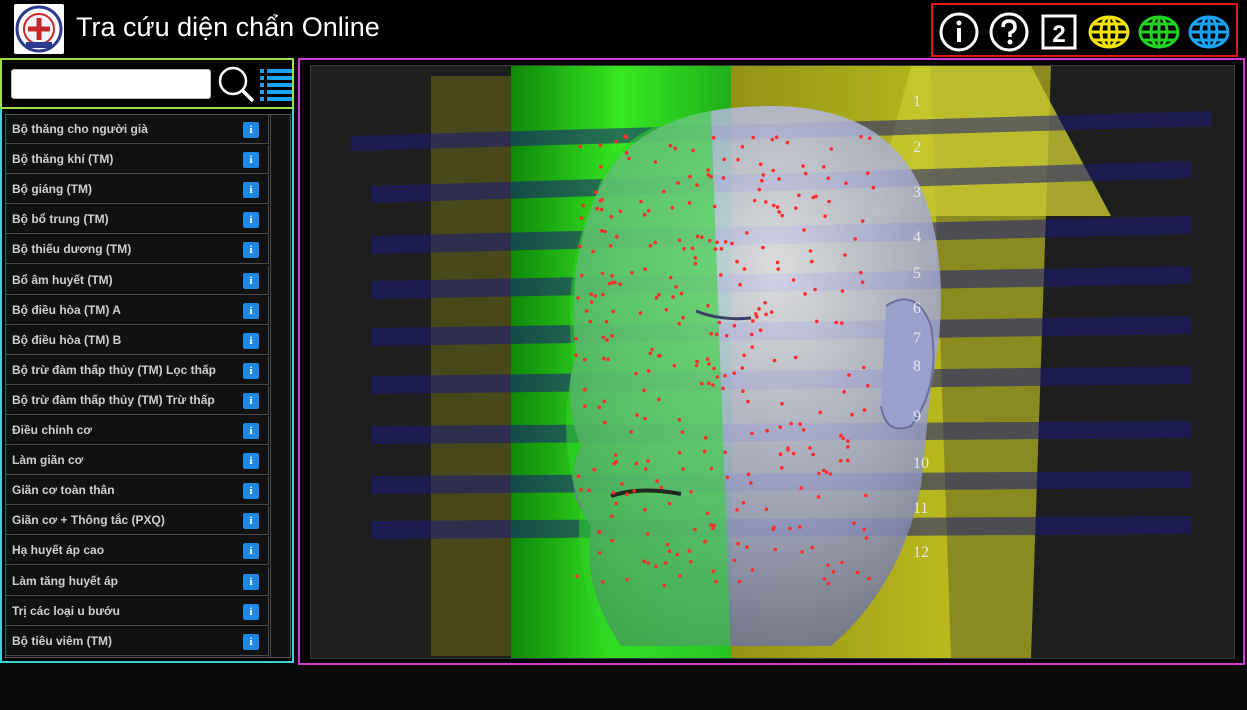 This screenshot has width=1247, height=710. I want to click on remedy-list-item: Bộ trừ đàm thấp thủy (TM) Trừ thấp i, so click(137, 400).